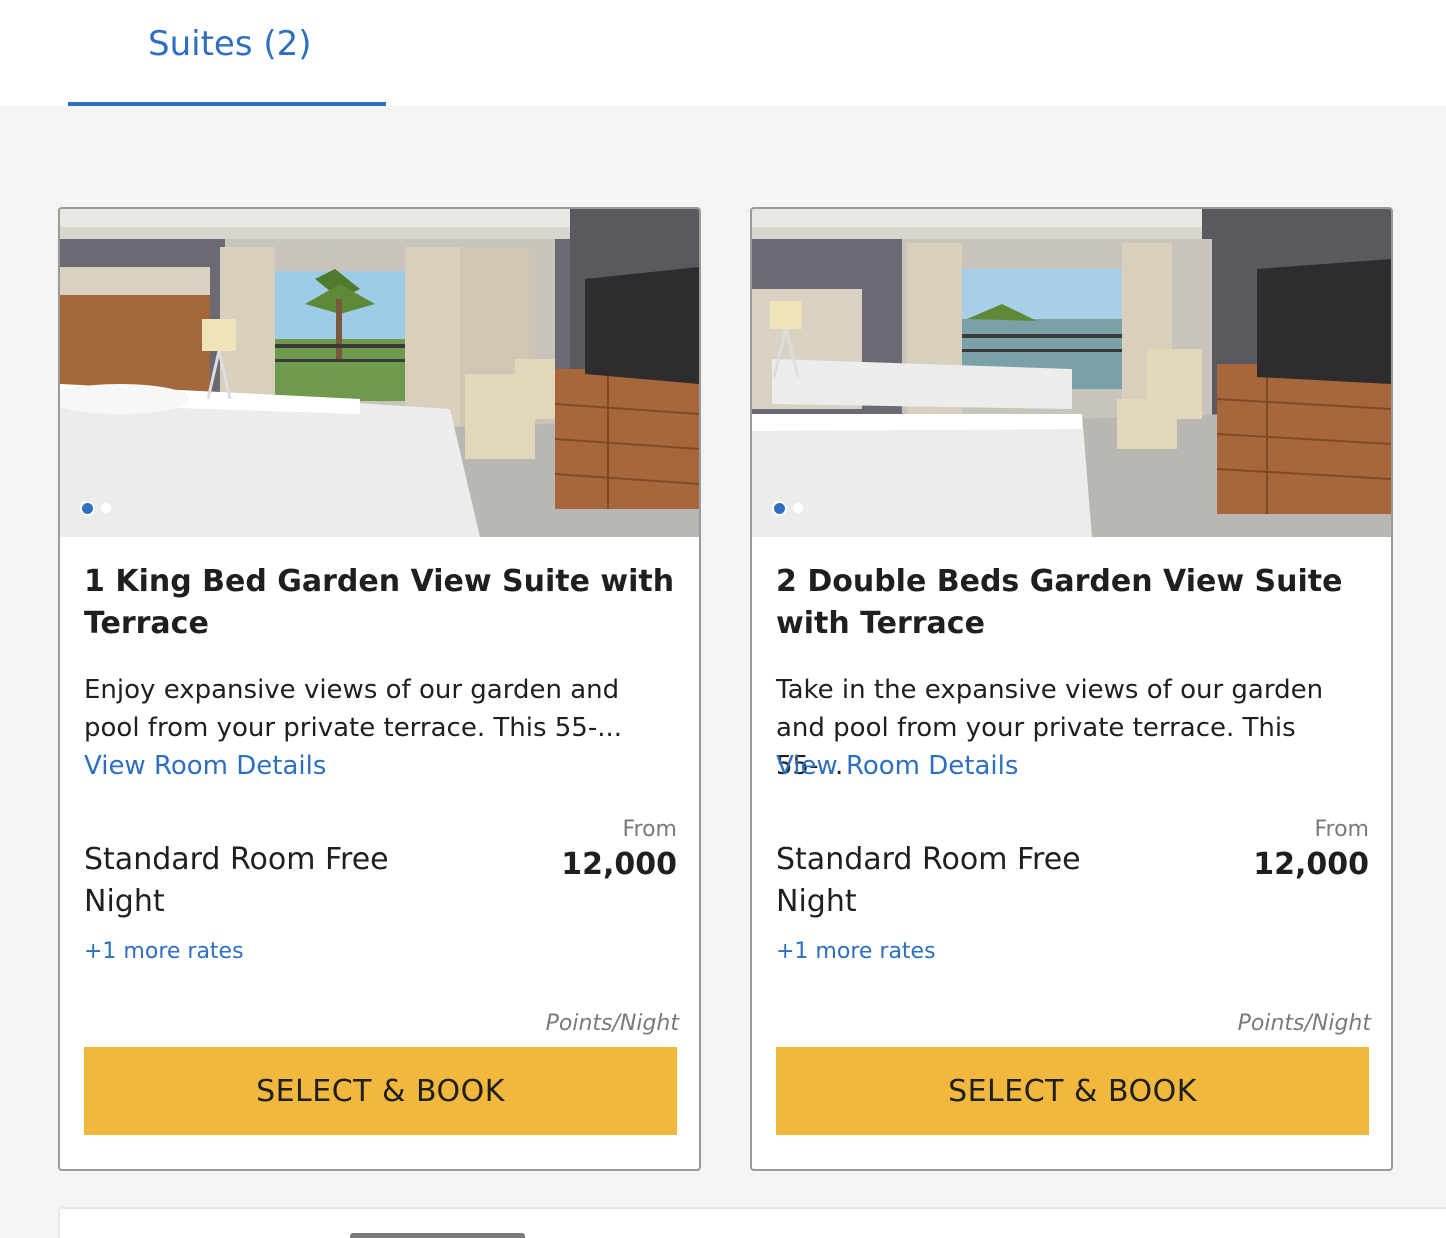 This screenshot has width=1446, height=1238. Describe the element at coordinates (227, 104) in the screenshot. I see `active-tab-indicator` at that location.